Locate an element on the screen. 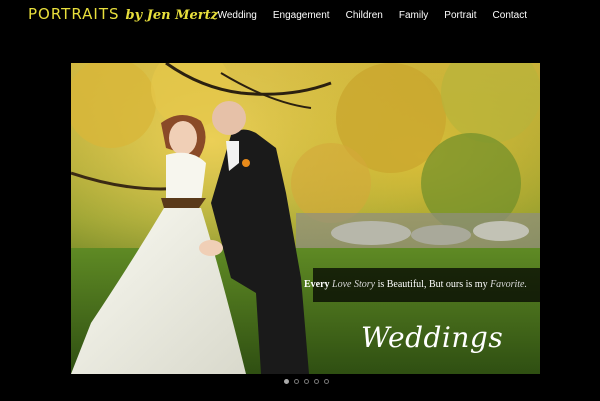  nav-item-children: Children is located at coordinates (364, 15).